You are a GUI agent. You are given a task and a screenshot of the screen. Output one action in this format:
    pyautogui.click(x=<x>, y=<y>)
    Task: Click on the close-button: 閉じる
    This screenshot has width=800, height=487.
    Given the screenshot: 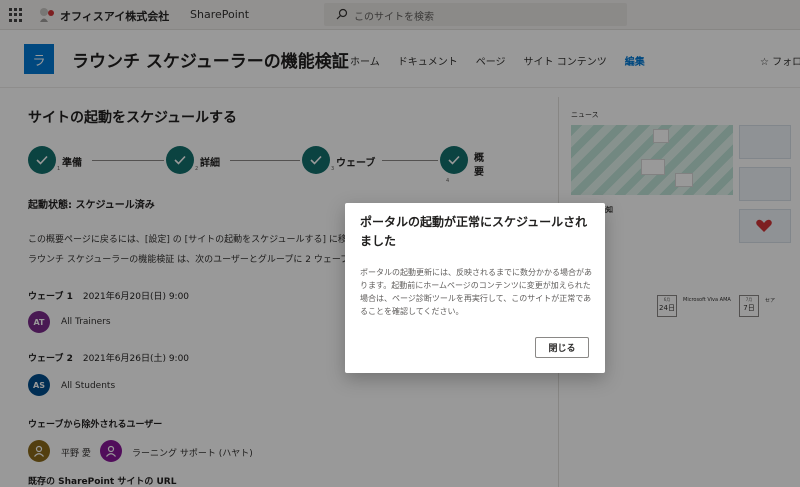 What is the action you would take?
    pyautogui.click(x=562, y=347)
    